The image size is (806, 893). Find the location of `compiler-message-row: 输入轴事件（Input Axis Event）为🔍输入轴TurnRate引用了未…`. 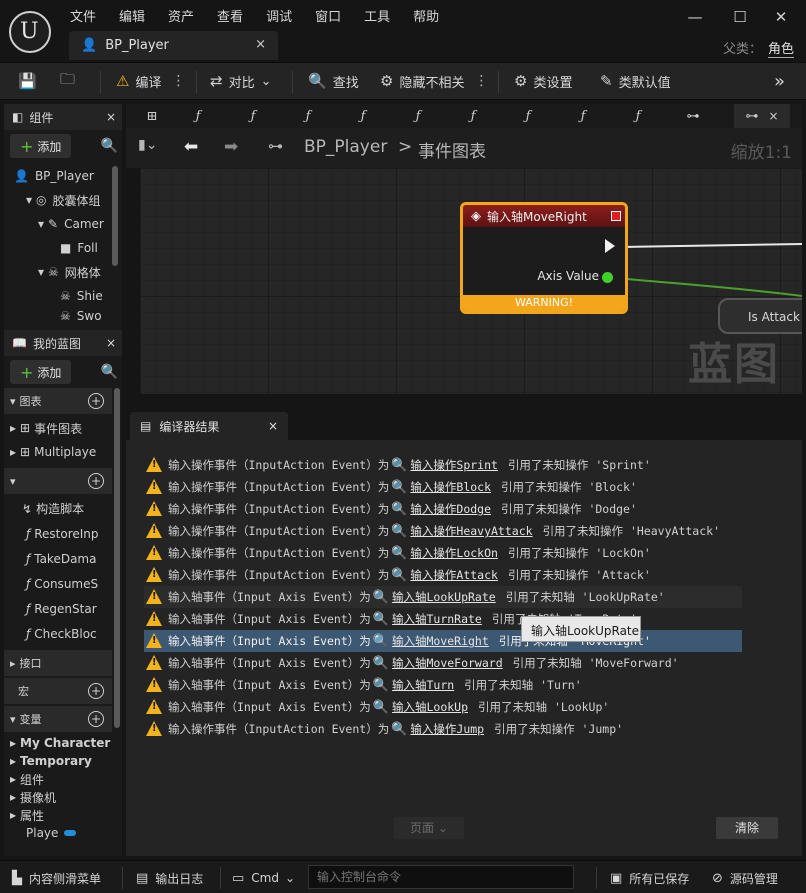

compiler-message-row: 输入轴事件（Input Axis Event）为🔍输入轴TurnRate引用了未… is located at coordinates (443, 619).